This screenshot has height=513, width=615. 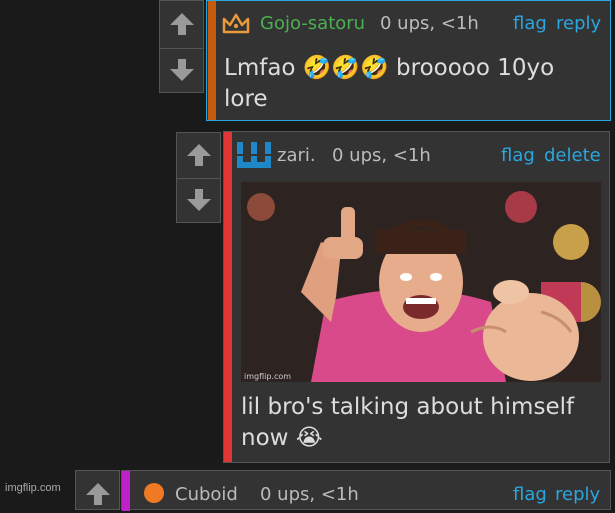 I want to click on crown-icon, so click(x=236, y=23).